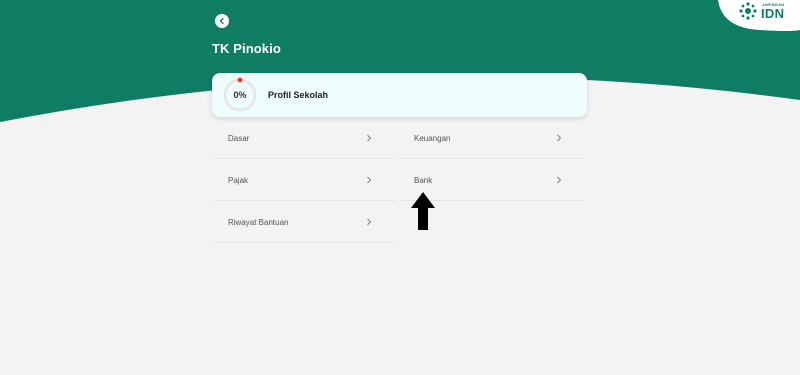 The image size is (800, 375). What do you see at coordinates (423, 180) in the screenshot?
I see `menu-item-label: Bank` at bounding box center [423, 180].